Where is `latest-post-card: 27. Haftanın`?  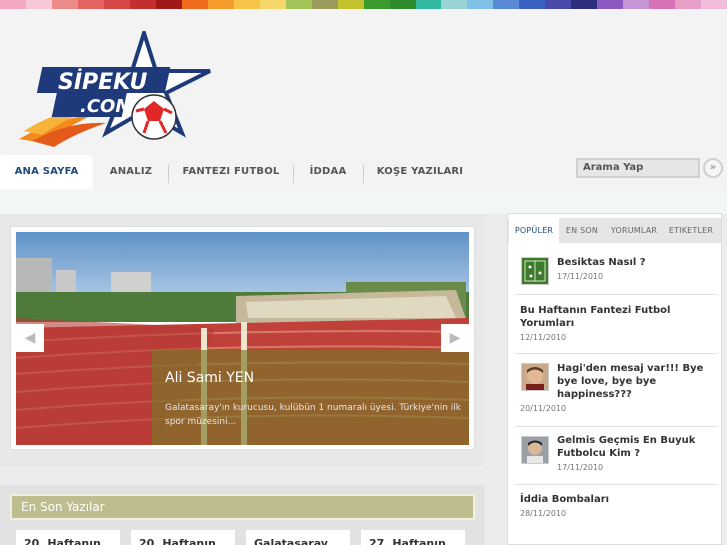
latest-post-card: 27. Haftanın is located at coordinates (413, 537).